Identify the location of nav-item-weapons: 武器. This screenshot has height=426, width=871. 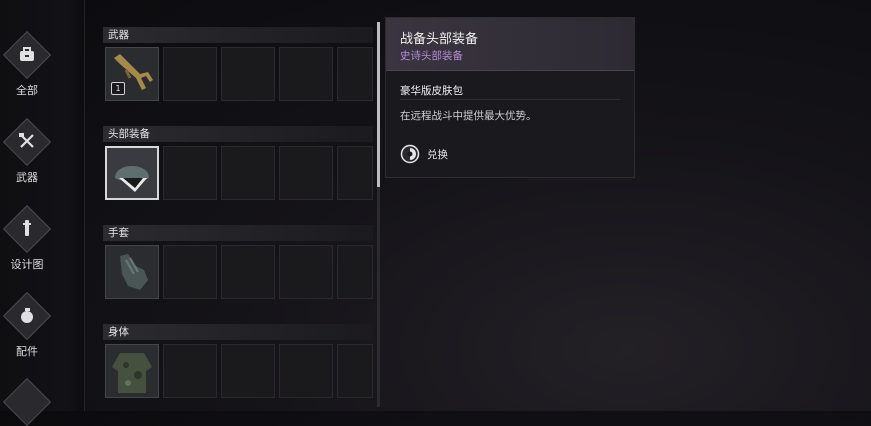
(28, 150).